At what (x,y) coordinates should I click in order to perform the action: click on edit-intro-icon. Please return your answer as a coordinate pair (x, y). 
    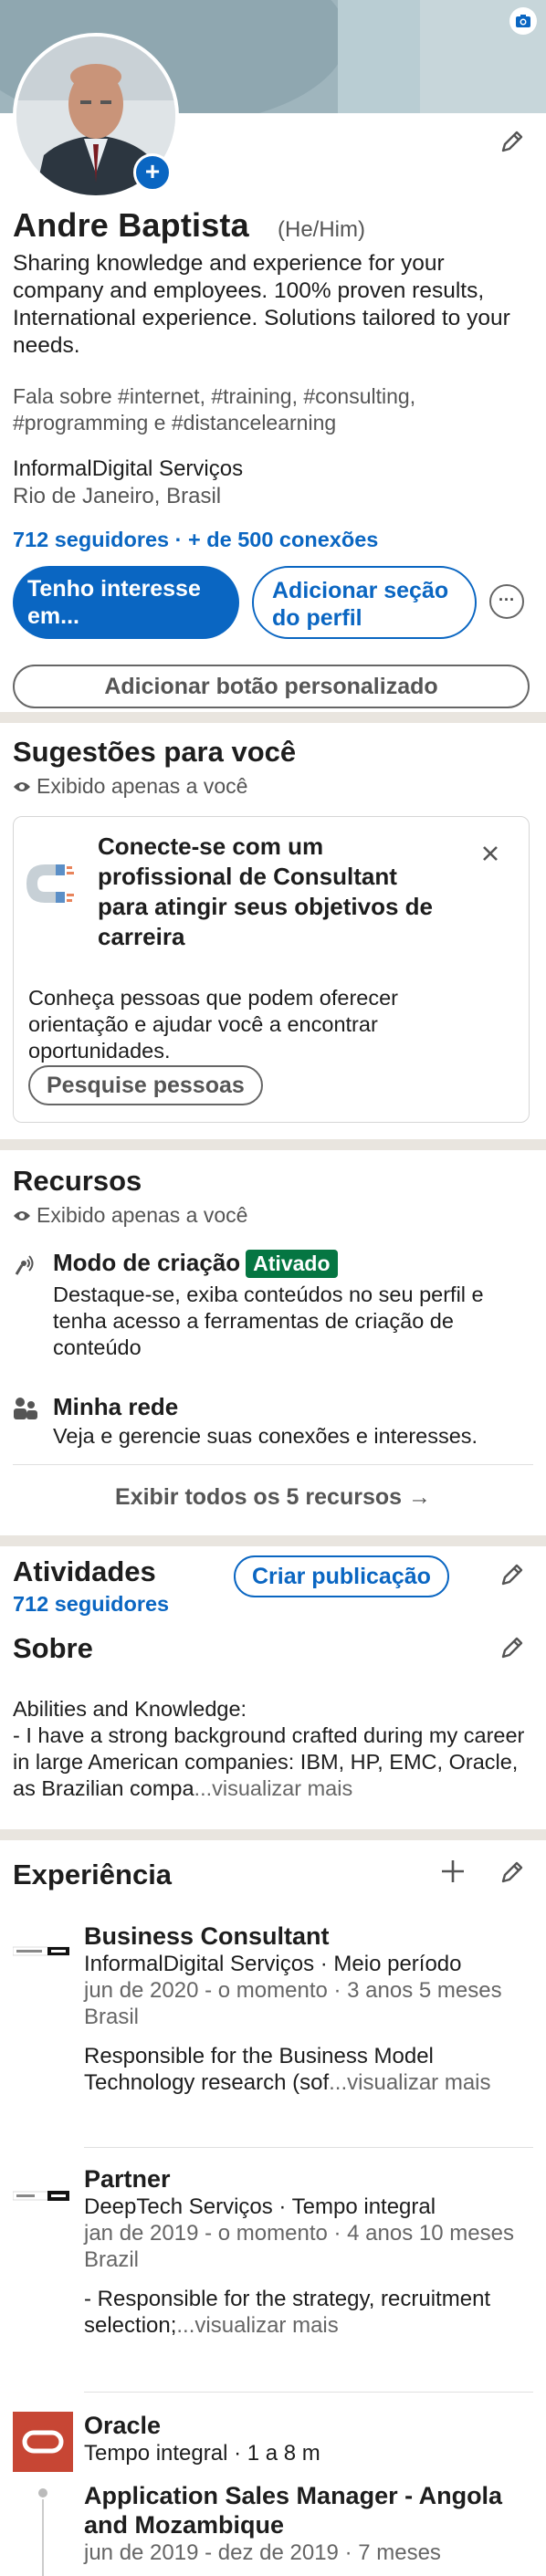
    Looking at the image, I should click on (512, 144).